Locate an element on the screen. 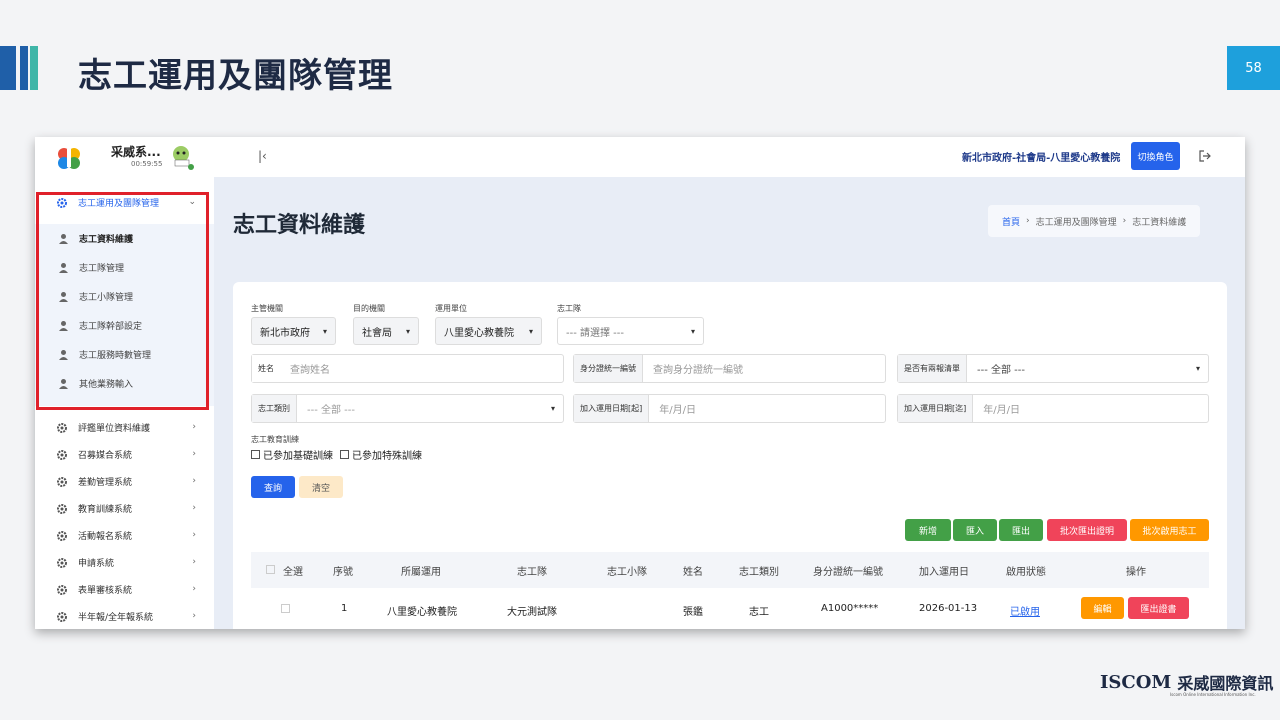  cell-seq: 1 is located at coordinates (344, 608).